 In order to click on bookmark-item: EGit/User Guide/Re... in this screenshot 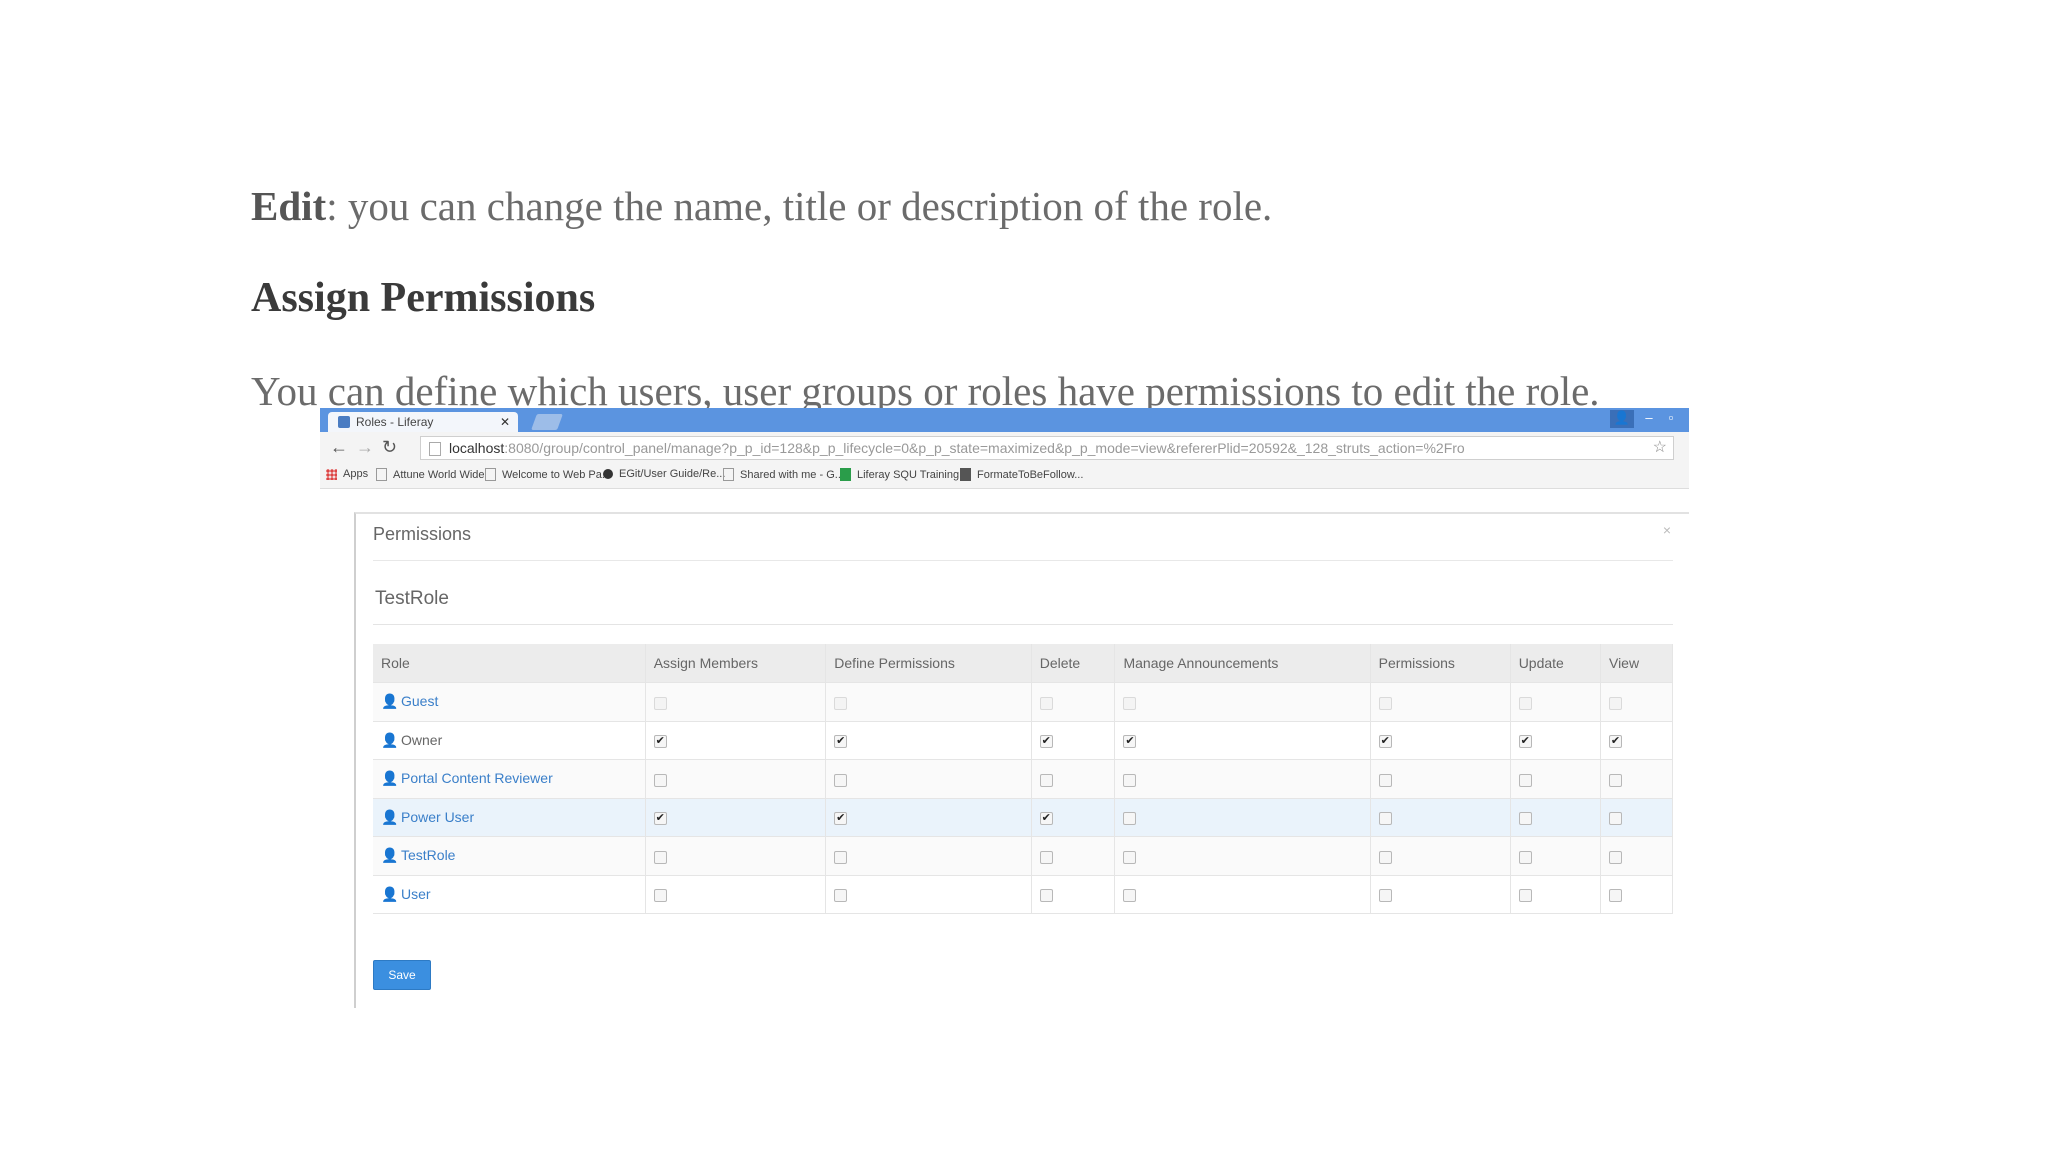, I will do `click(664, 474)`.